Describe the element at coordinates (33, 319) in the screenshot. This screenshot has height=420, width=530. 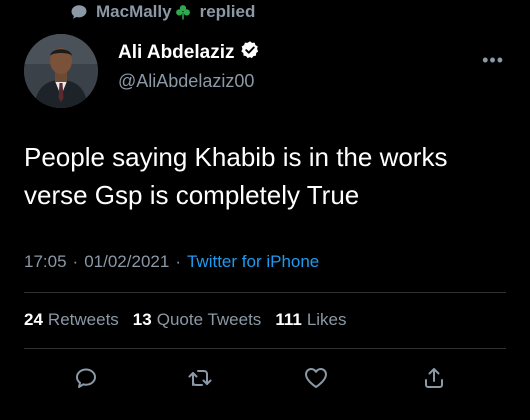
I see `retweets-count: 24` at that location.